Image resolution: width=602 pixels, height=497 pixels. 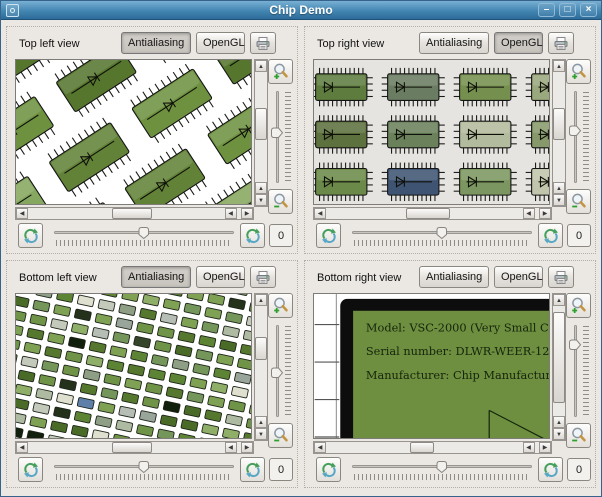 What do you see at coordinates (301, 10) in the screenshot?
I see `titlebar: Chip Demo – □ ×` at bounding box center [301, 10].